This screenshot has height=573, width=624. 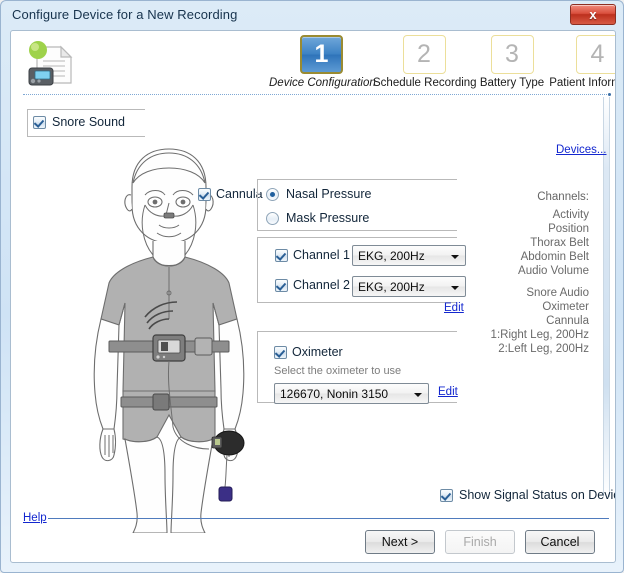 What do you see at coordinates (606, 297) in the screenshot?
I see `right-divider-strip` at bounding box center [606, 297].